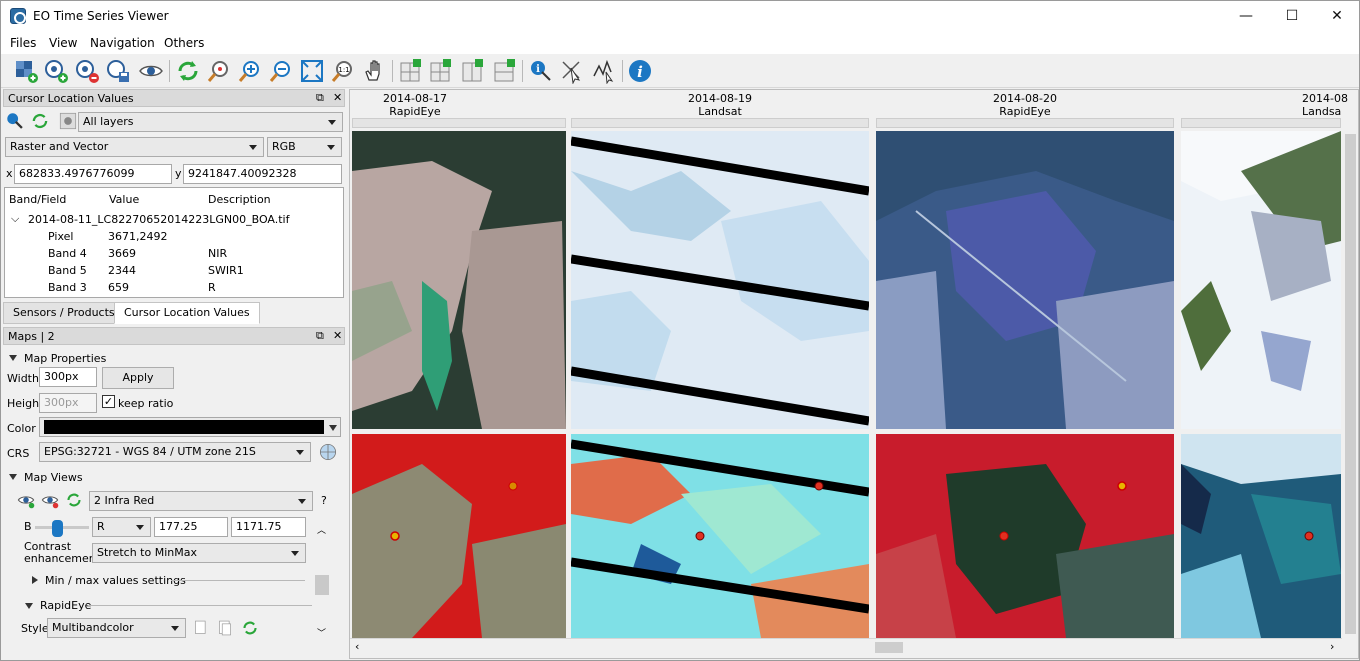 This screenshot has width=1360, height=661. Describe the element at coordinates (63, 43) in the screenshot. I see `menu-view: View` at that location.